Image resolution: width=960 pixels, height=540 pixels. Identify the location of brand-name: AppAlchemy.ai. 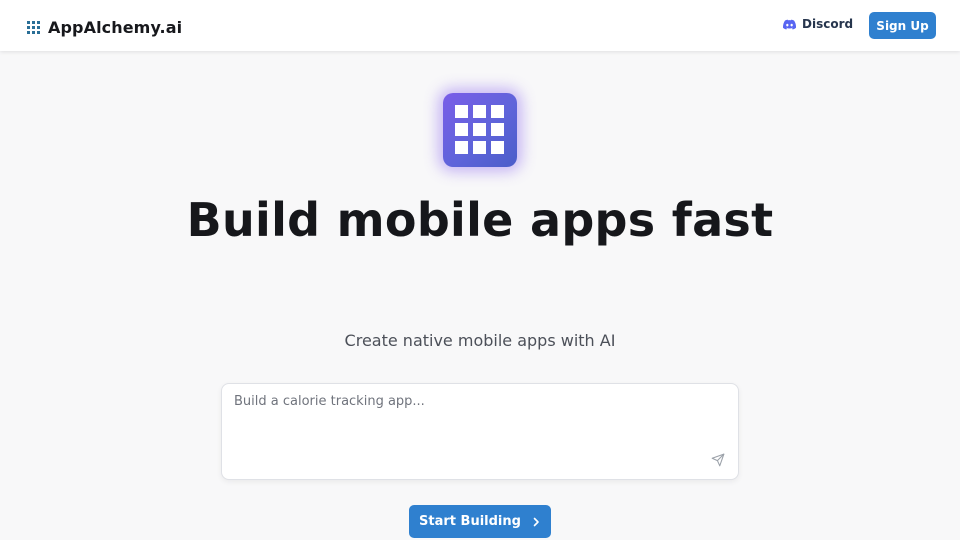
(115, 27).